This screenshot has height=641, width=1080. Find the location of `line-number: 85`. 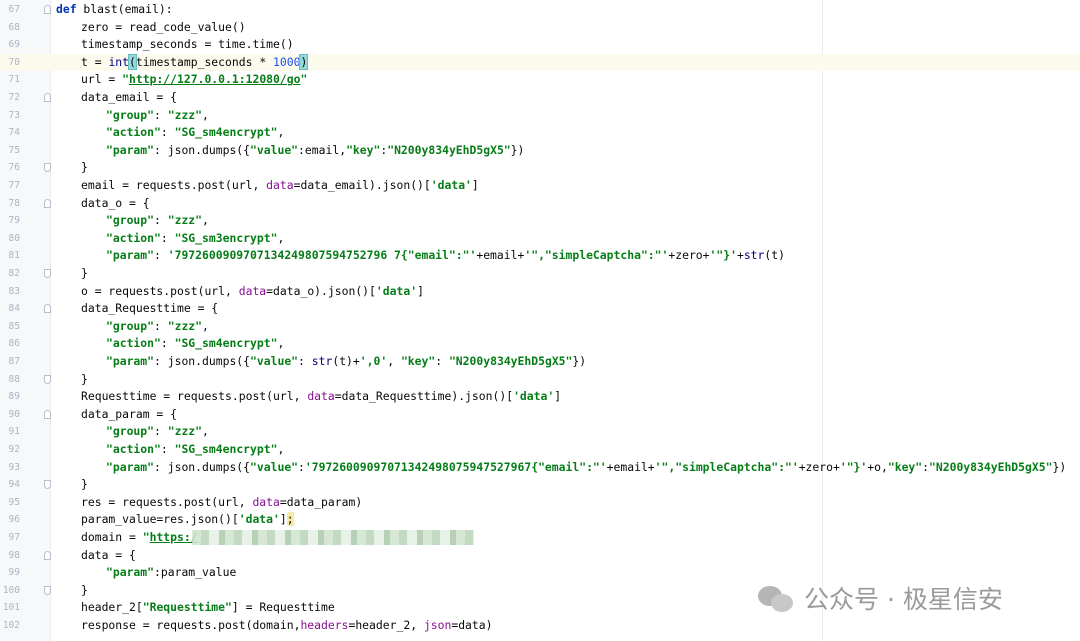

line-number: 85 is located at coordinates (14, 326).